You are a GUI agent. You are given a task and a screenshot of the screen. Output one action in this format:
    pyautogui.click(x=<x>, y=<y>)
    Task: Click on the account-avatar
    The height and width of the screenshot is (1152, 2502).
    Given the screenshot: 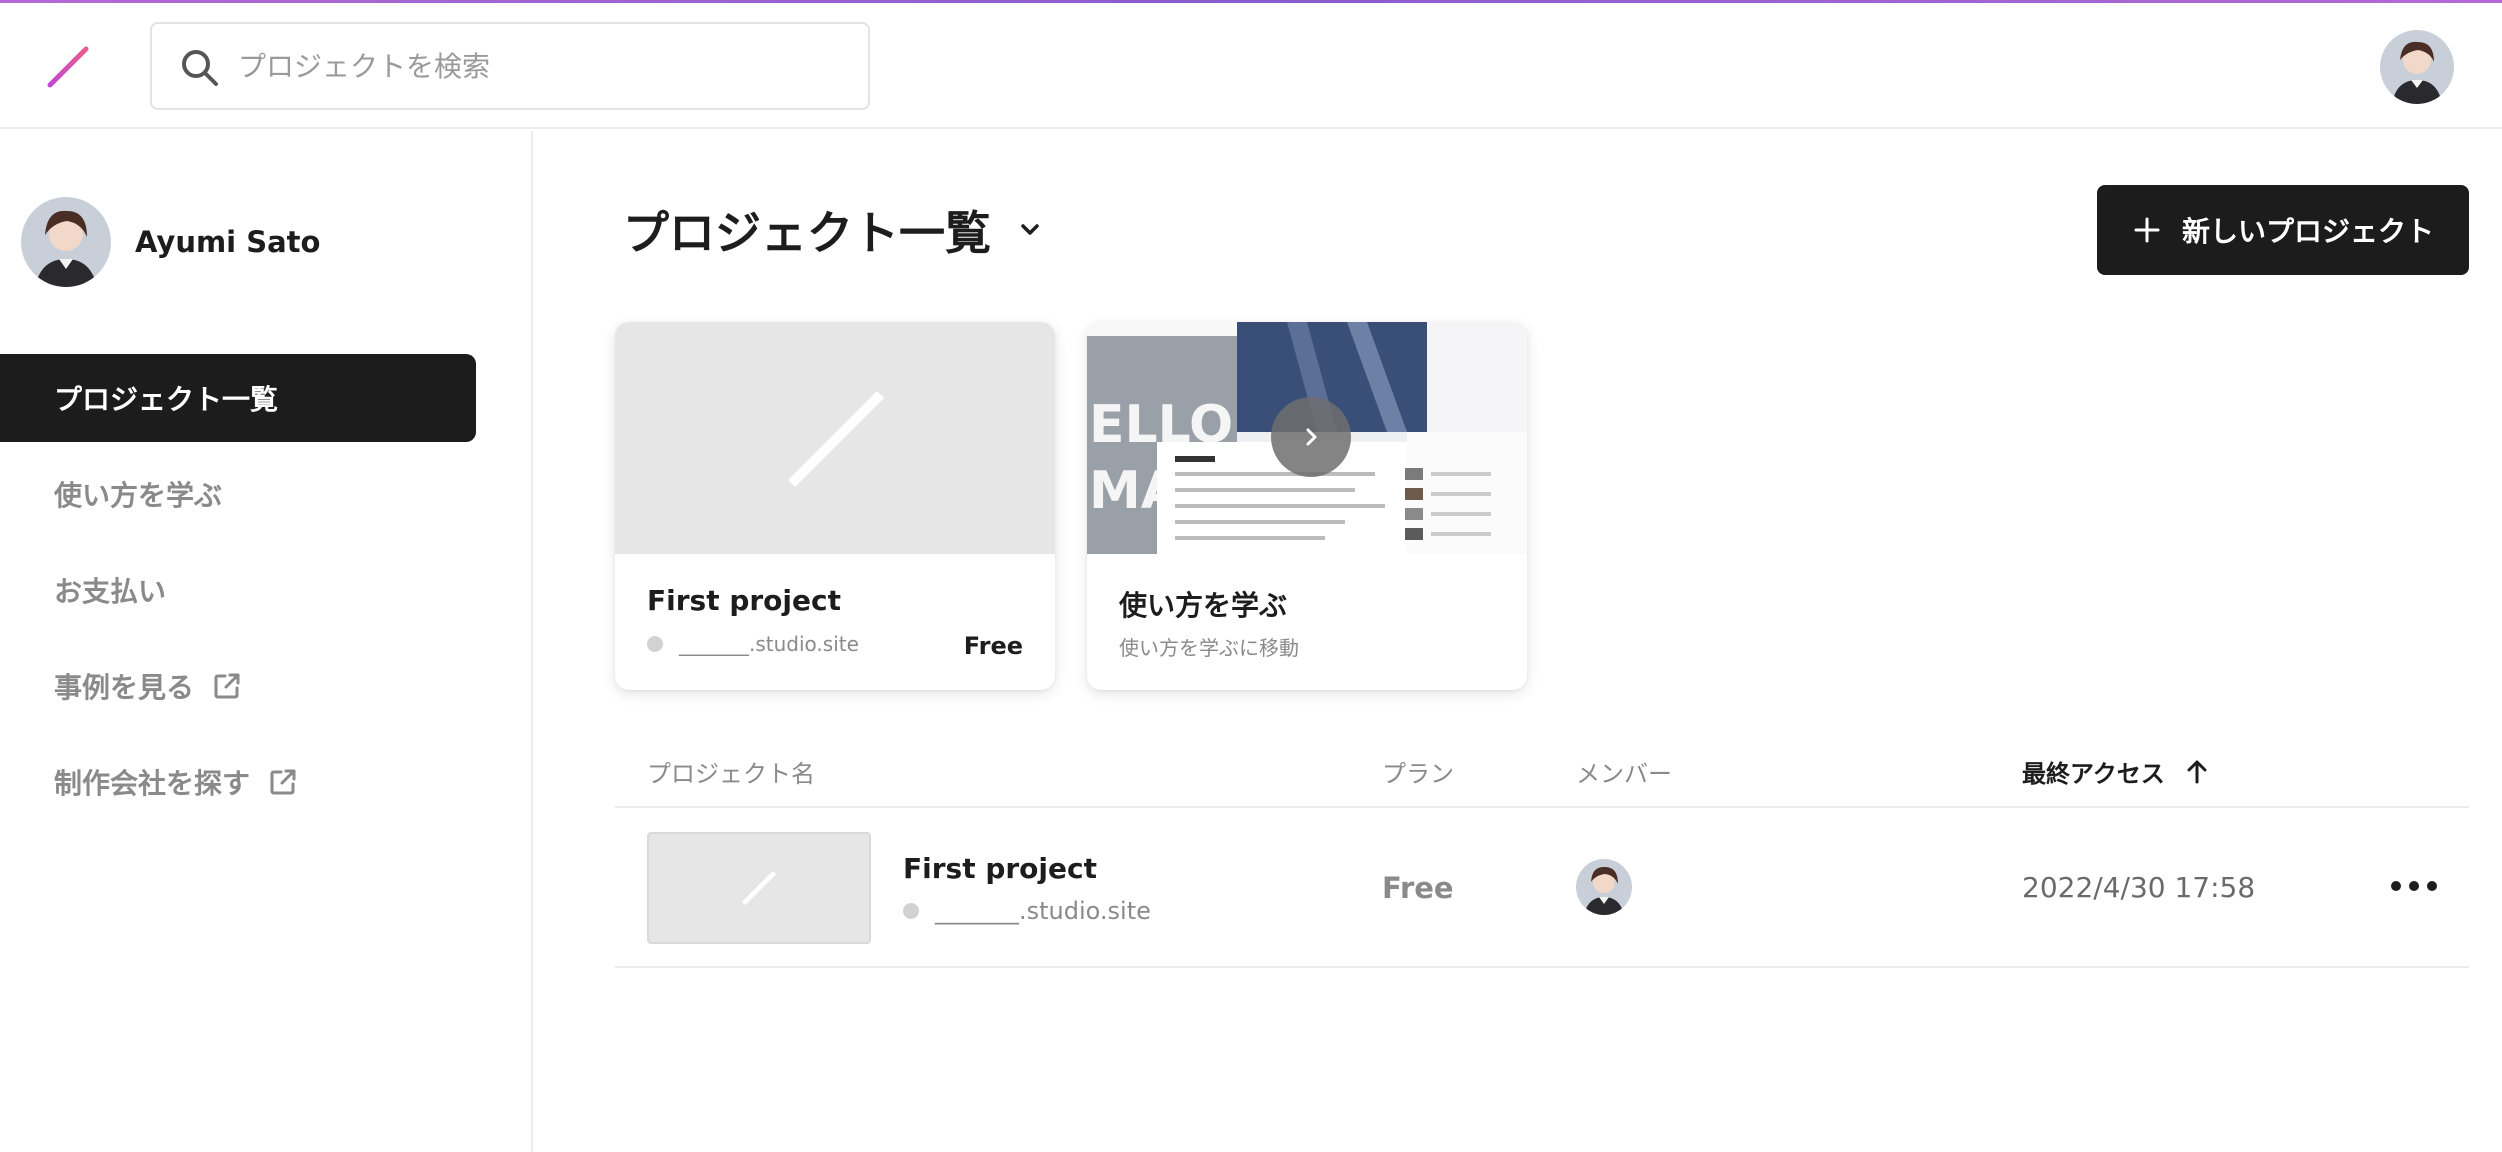 What is the action you would take?
    pyautogui.click(x=2417, y=67)
    